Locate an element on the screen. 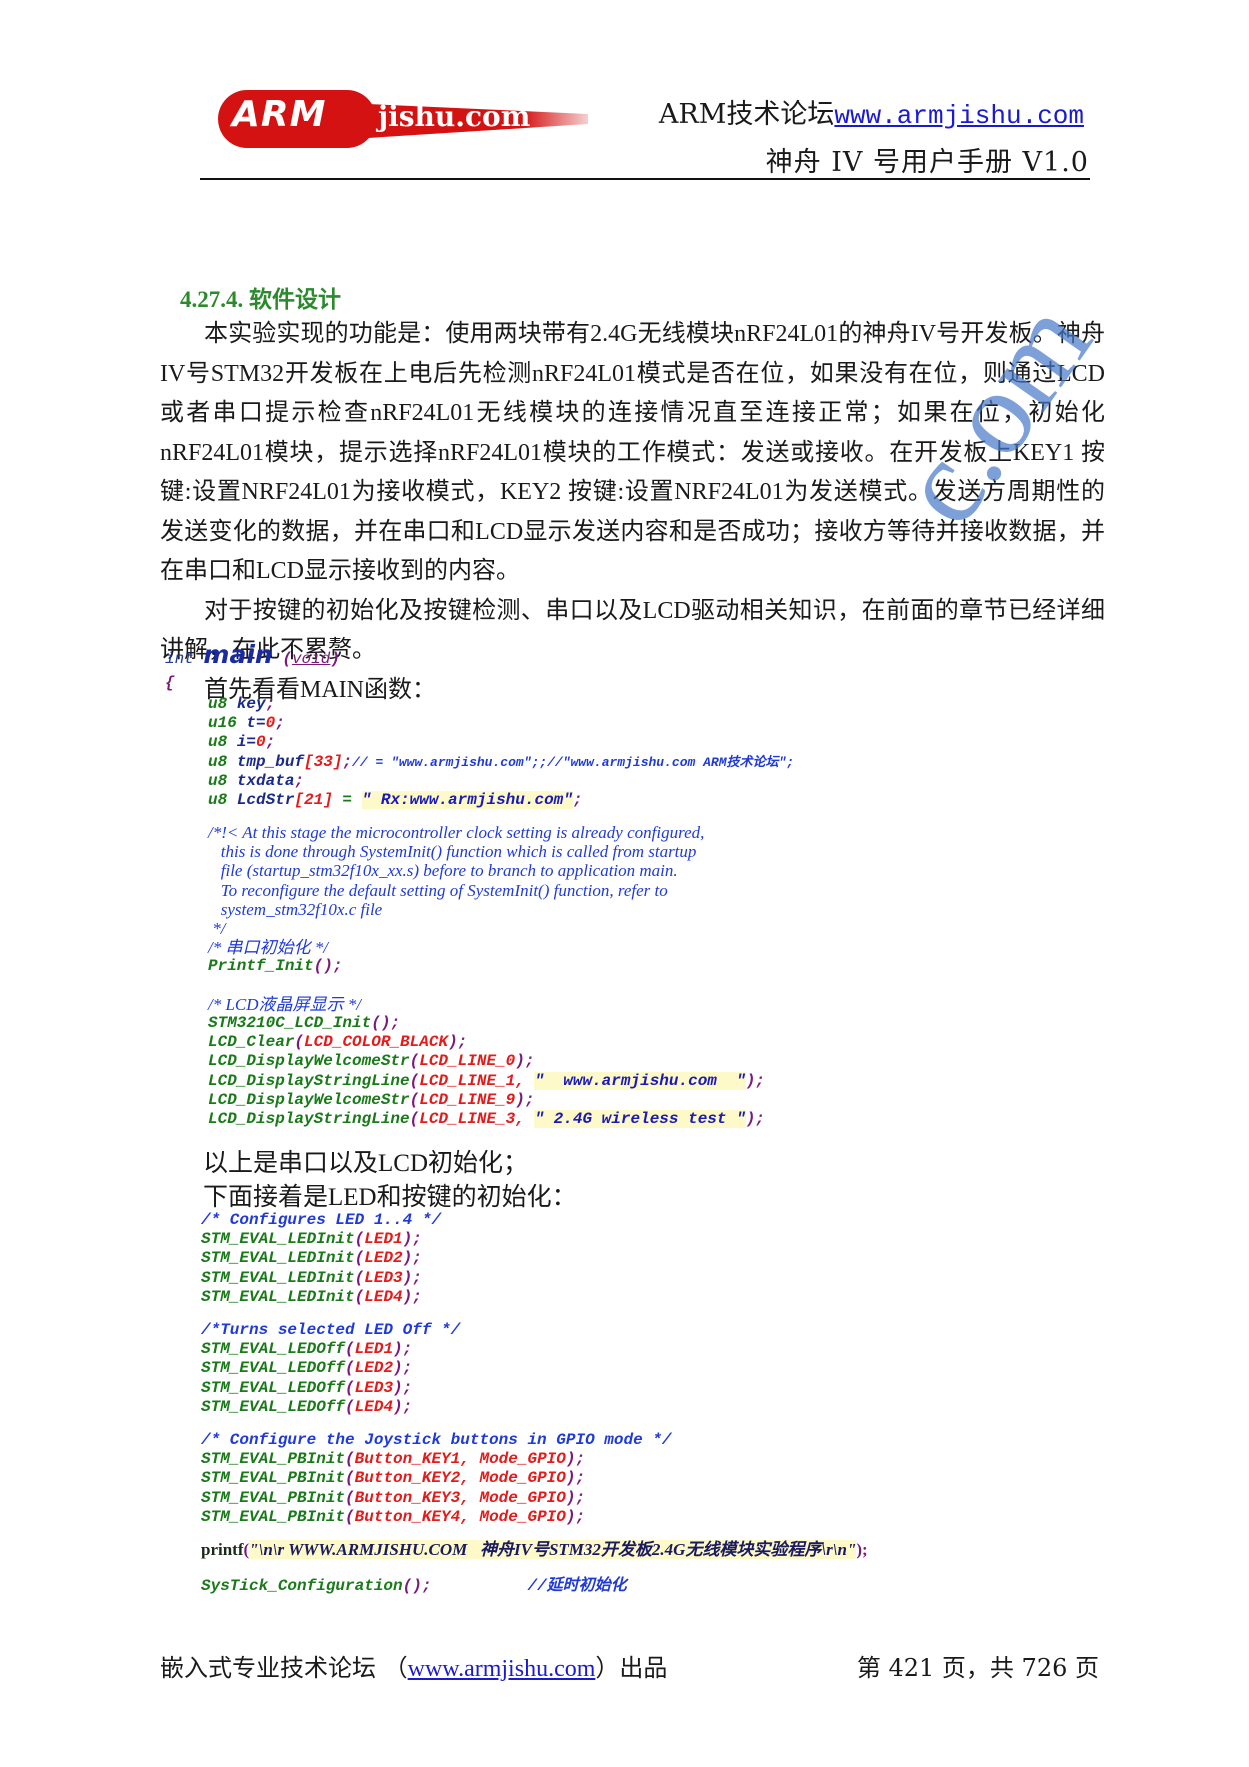  forum-url-link: www.armjishu.com is located at coordinates (959, 116).